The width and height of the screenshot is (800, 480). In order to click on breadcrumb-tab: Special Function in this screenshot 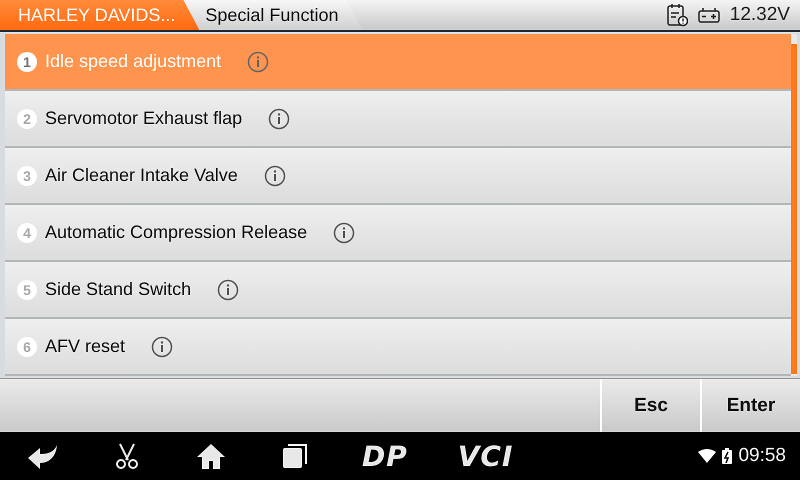, I will do `click(273, 15)`.